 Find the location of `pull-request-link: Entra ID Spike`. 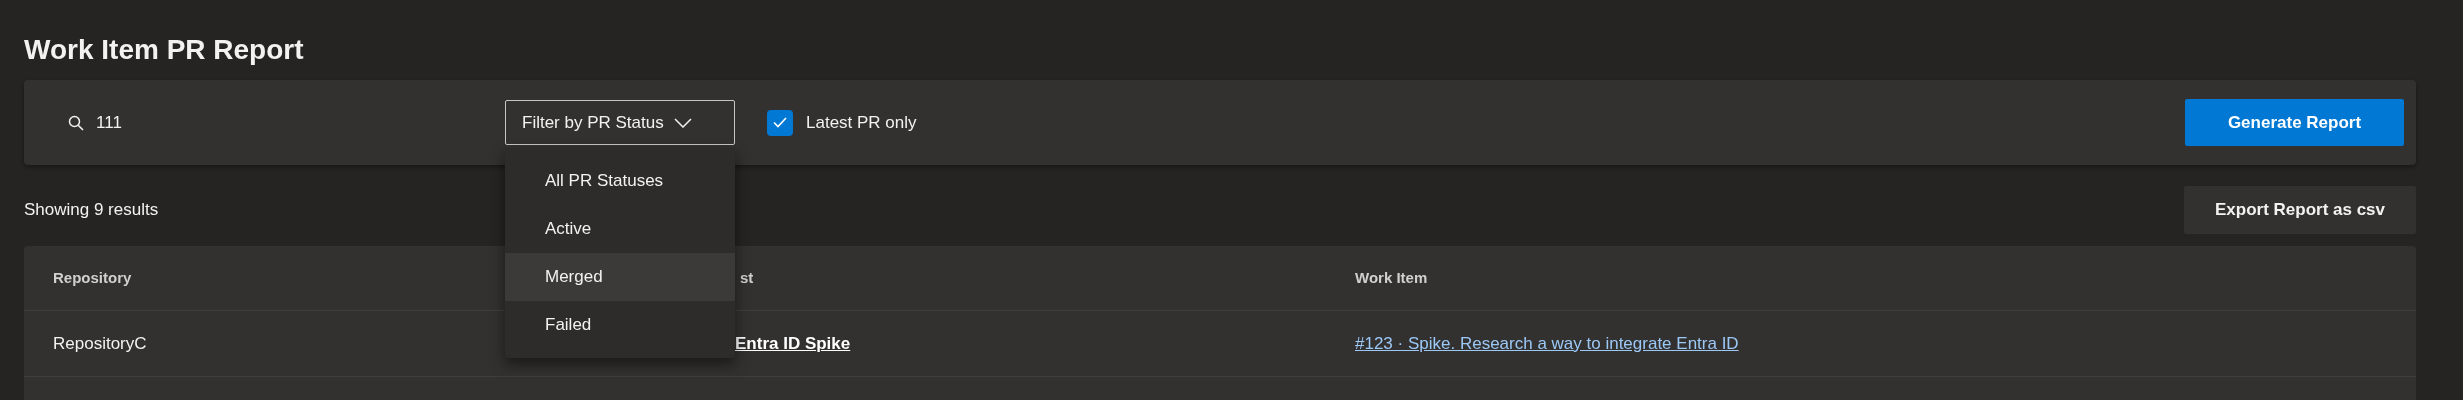

pull-request-link: Entra ID Spike is located at coordinates (793, 343).